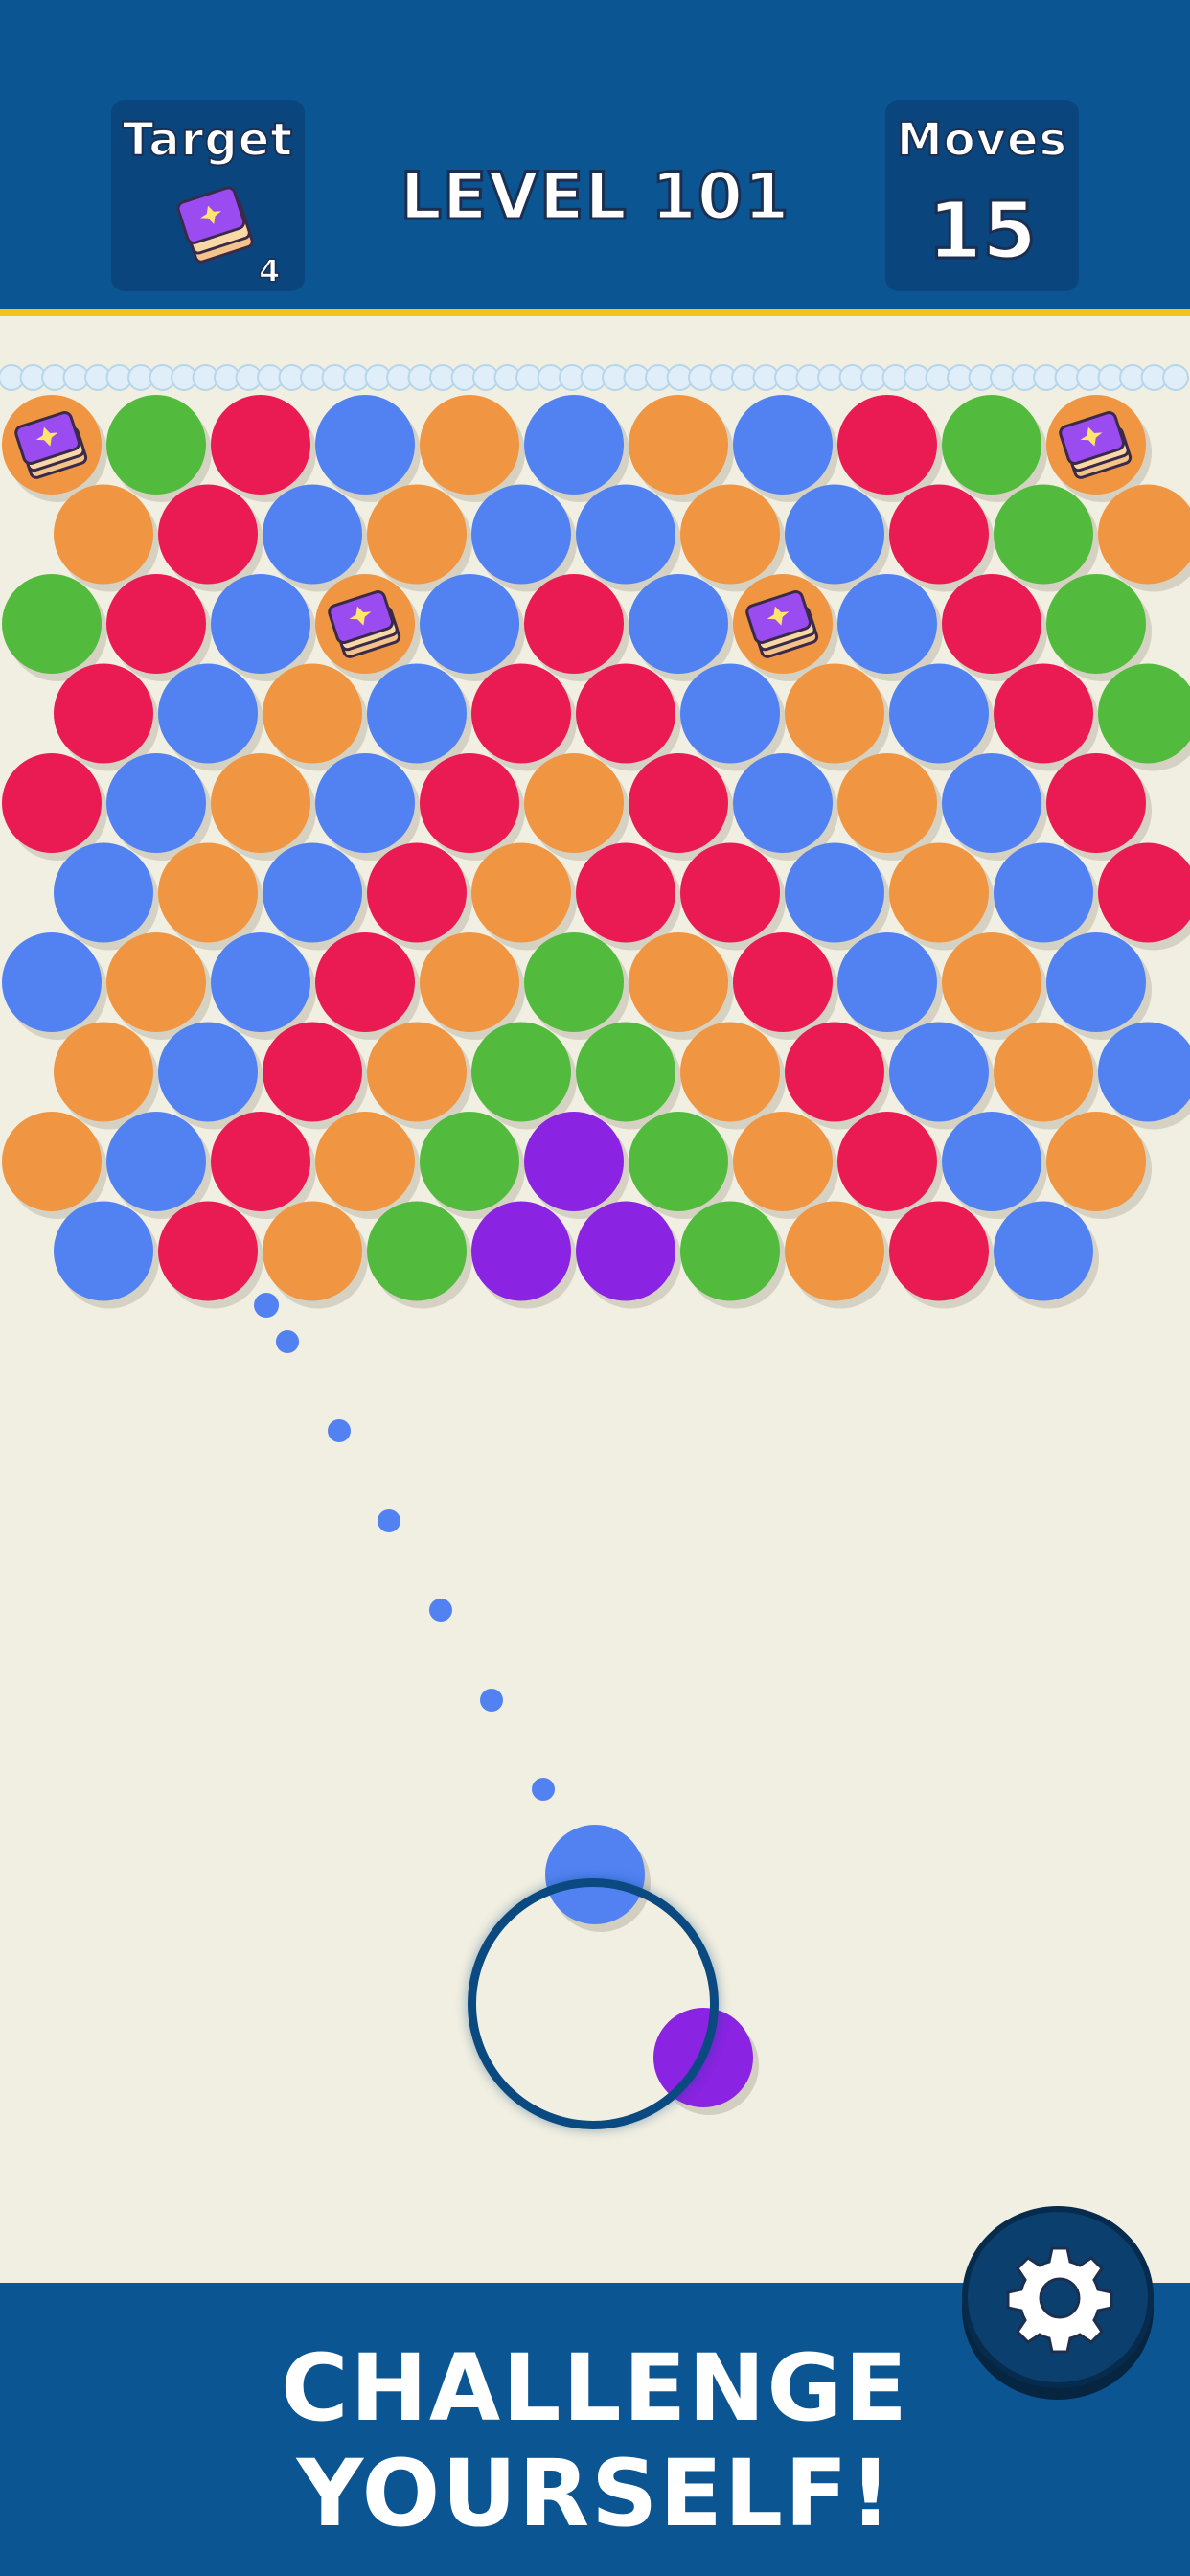 This screenshot has width=1190, height=2576. What do you see at coordinates (595, 312) in the screenshot?
I see `header-divider` at bounding box center [595, 312].